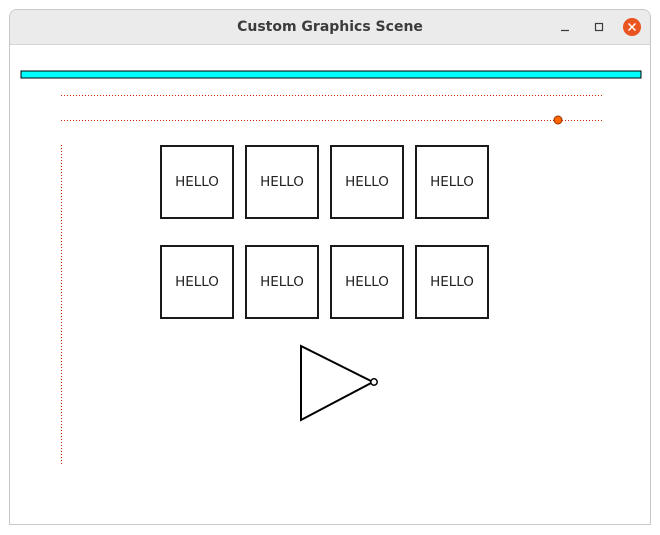 The height and width of the screenshot is (535, 660). Describe the element at coordinates (339, 383) in the screenshot. I see `not-gate-icon` at that location.